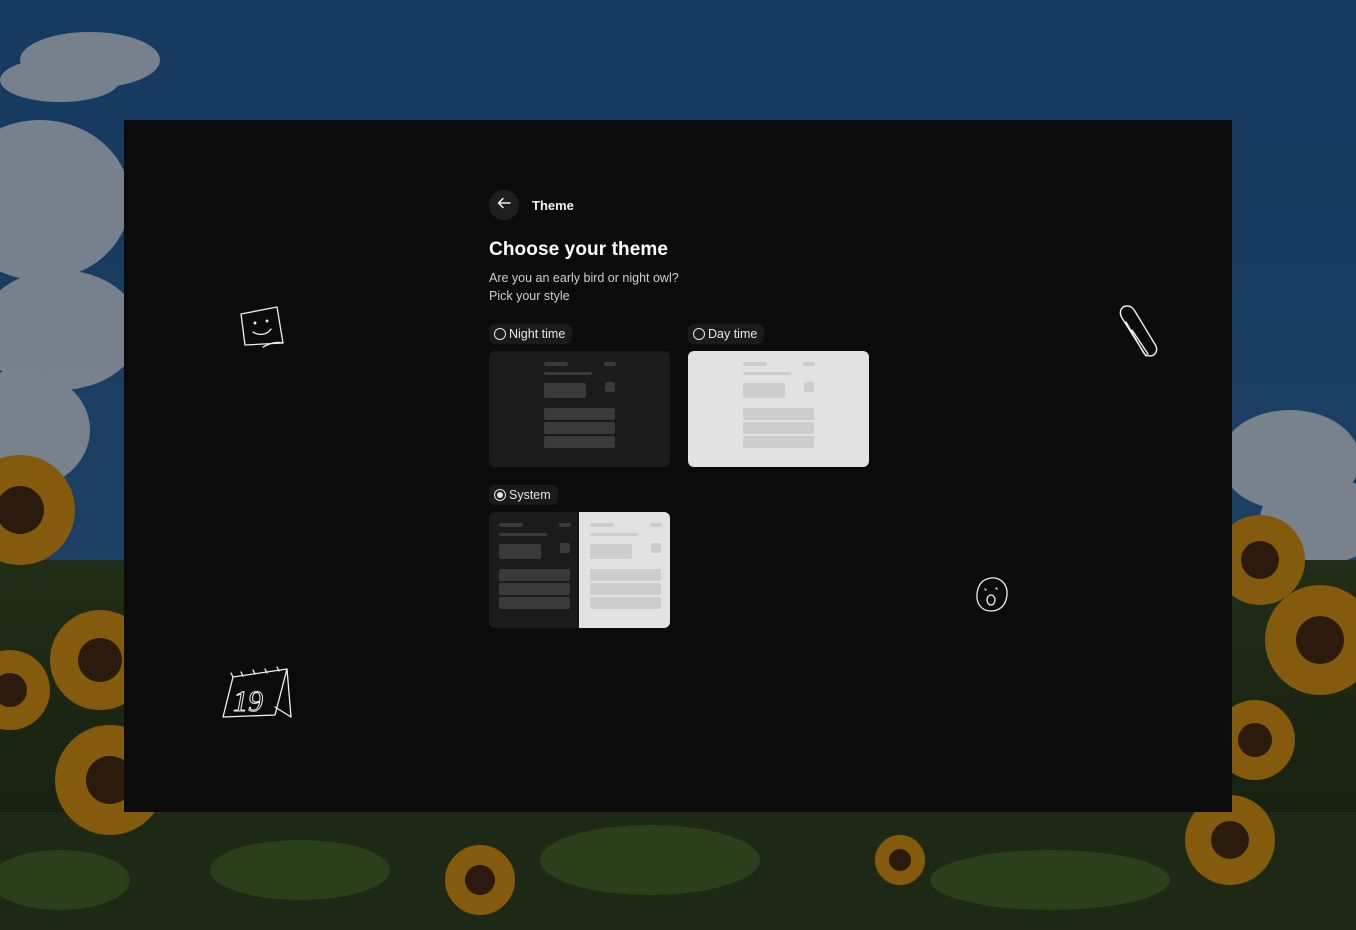  I want to click on system-label: System, so click(530, 495).